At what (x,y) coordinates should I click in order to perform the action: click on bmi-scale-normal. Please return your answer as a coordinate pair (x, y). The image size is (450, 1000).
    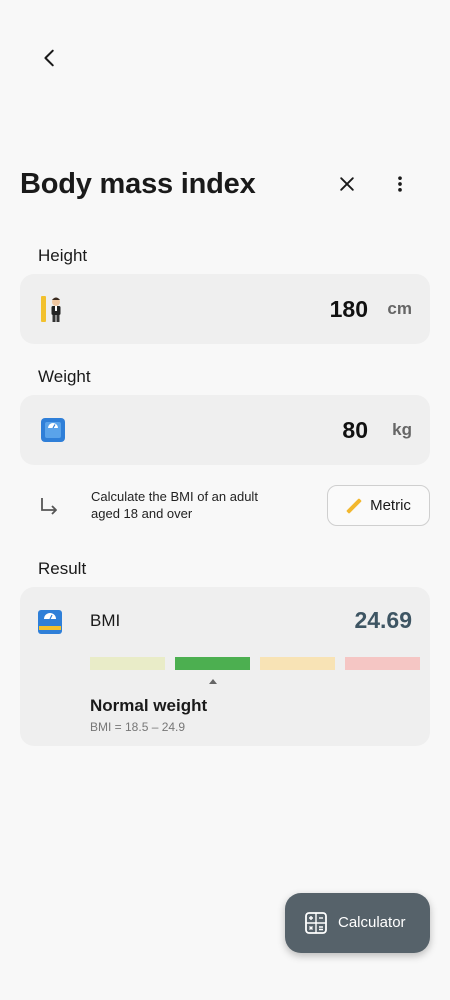
    Looking at the image, I should click on (212, 663).